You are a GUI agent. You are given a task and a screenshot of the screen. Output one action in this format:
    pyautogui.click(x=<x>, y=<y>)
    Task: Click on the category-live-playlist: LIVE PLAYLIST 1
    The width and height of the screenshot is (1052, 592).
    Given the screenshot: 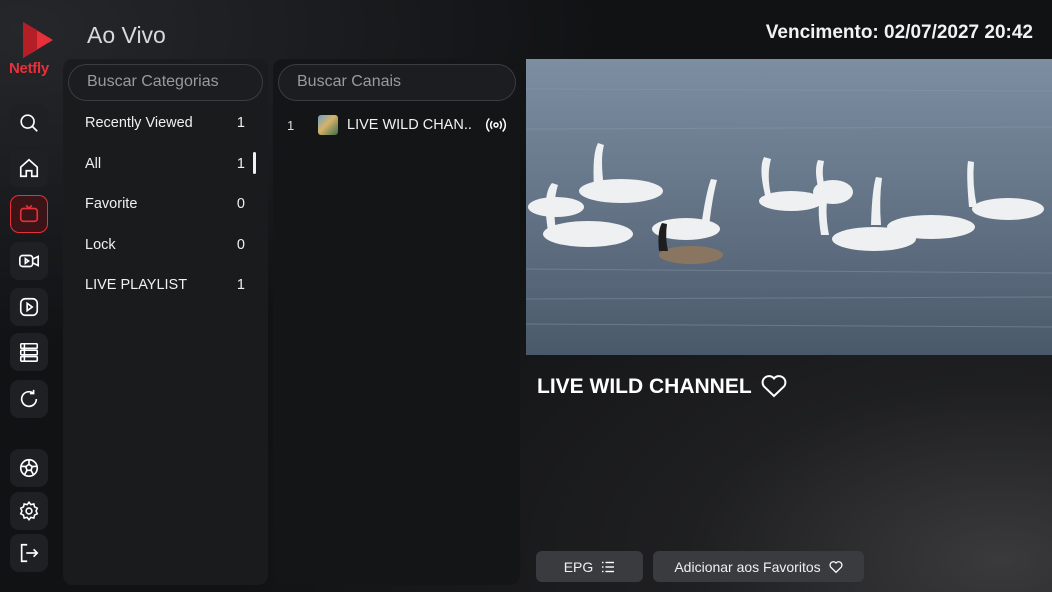 What is the action you would take?
    pyautogui.click(x=165, y=285)
    